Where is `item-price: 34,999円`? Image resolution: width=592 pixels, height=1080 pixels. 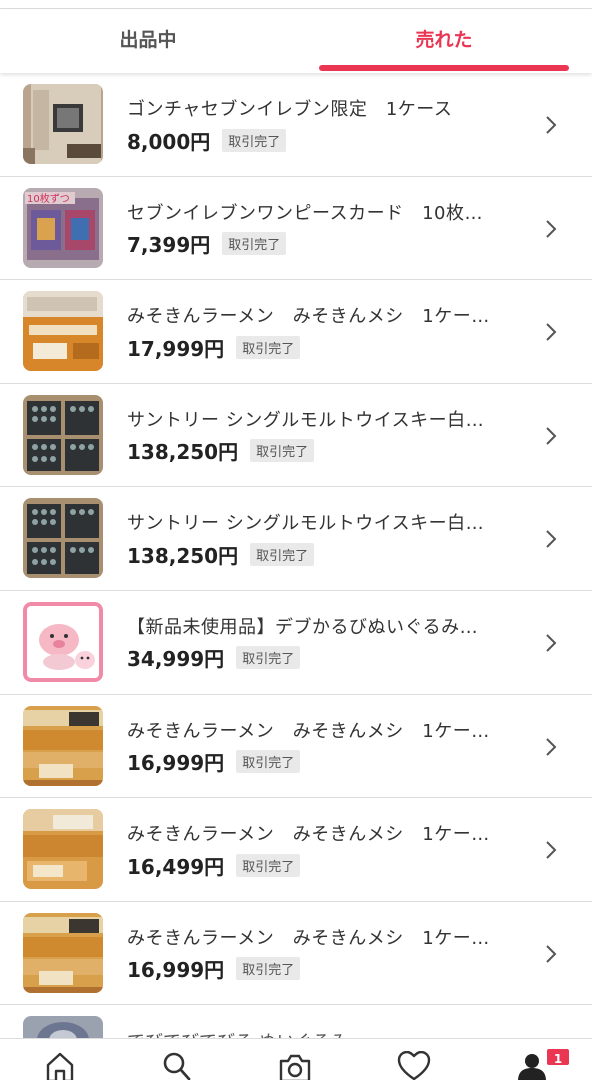 item-price: 34,999円 is located at coordinates (176, 659).